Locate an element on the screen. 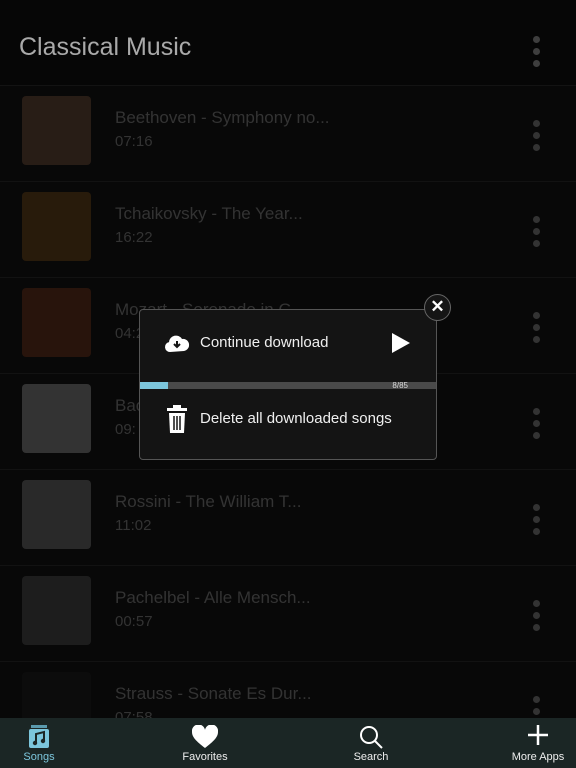  progress-count: 8/85 is located at coordinates (400, 385).